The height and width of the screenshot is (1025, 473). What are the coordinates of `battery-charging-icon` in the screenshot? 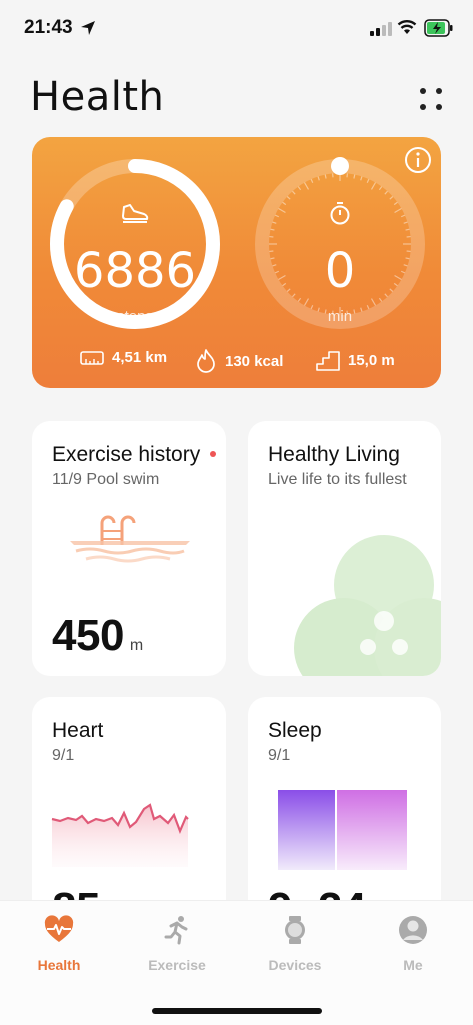 It's located at (439, 28).